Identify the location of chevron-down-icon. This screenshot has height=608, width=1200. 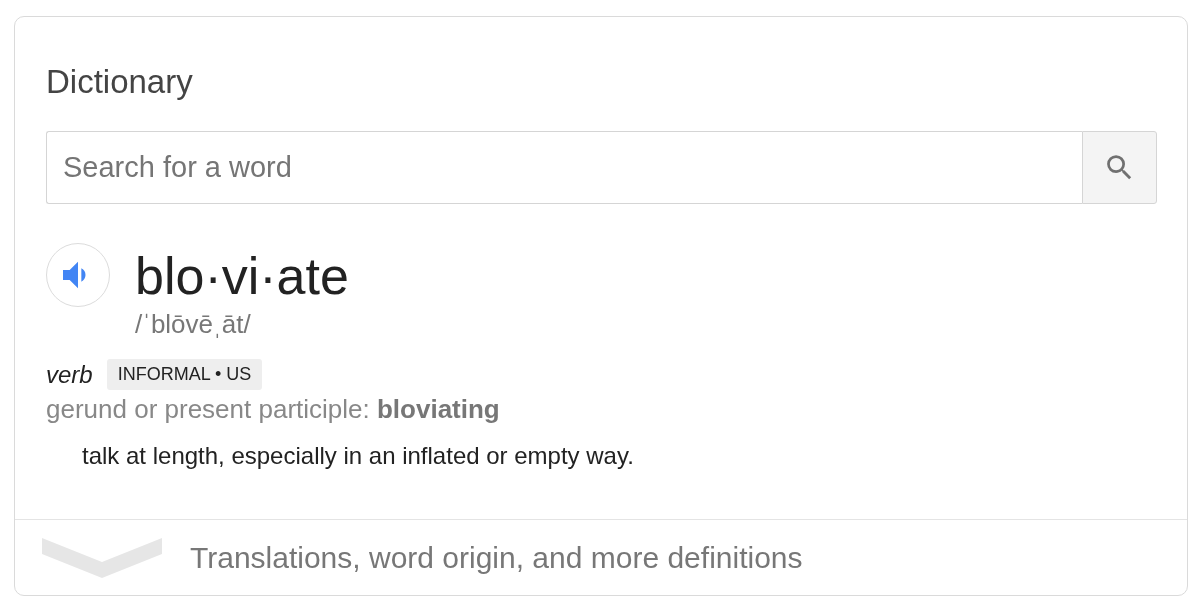
(102, 557).